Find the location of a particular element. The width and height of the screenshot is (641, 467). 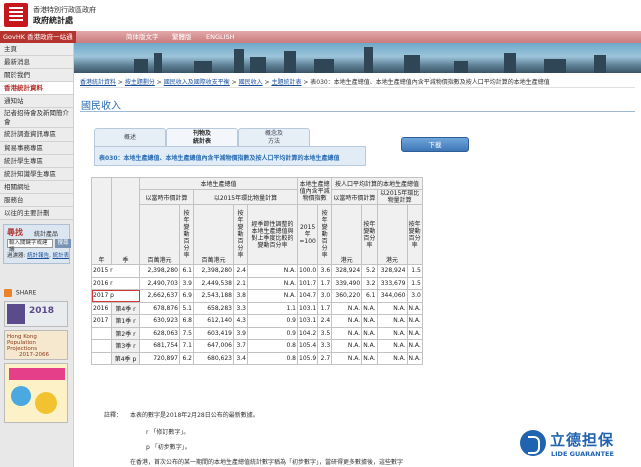

govhk-link: GovHK 香港政府一站通 is located at coordinates (38, 37).